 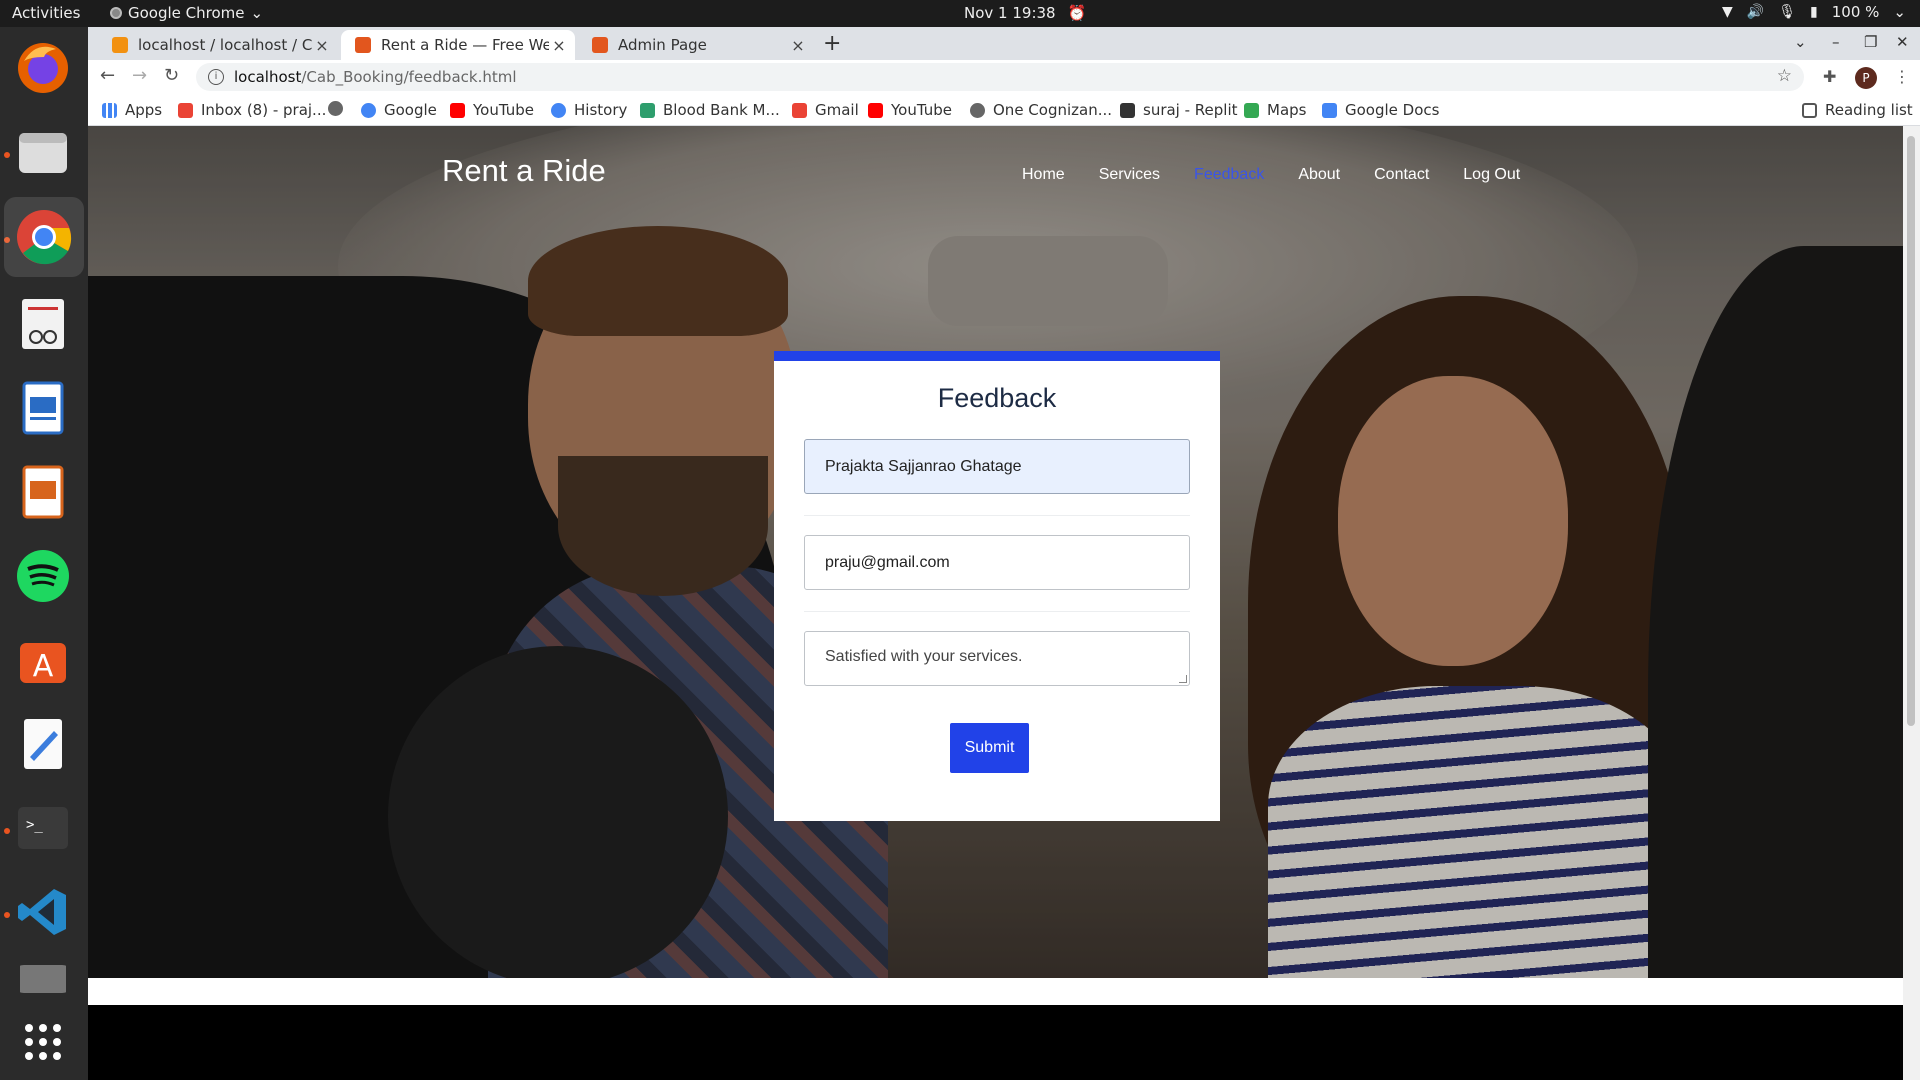 I want to click on bookmark-google: Google, so click(x=399, y=110).